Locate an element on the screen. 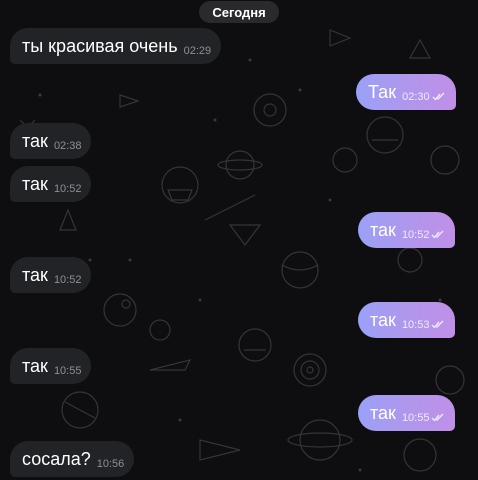  helmet-icon is located at coordinates (180, 185).